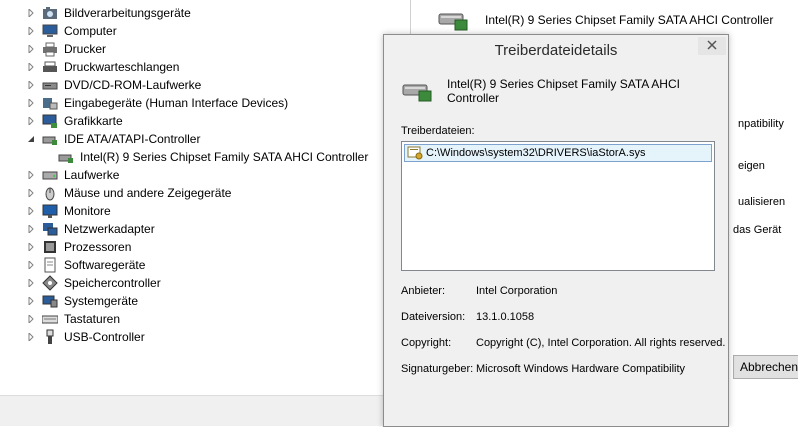 The height and width of the screenshot is (427, 798). I want to click on properties-text-fragment: das Gerät, so click(757, 230).